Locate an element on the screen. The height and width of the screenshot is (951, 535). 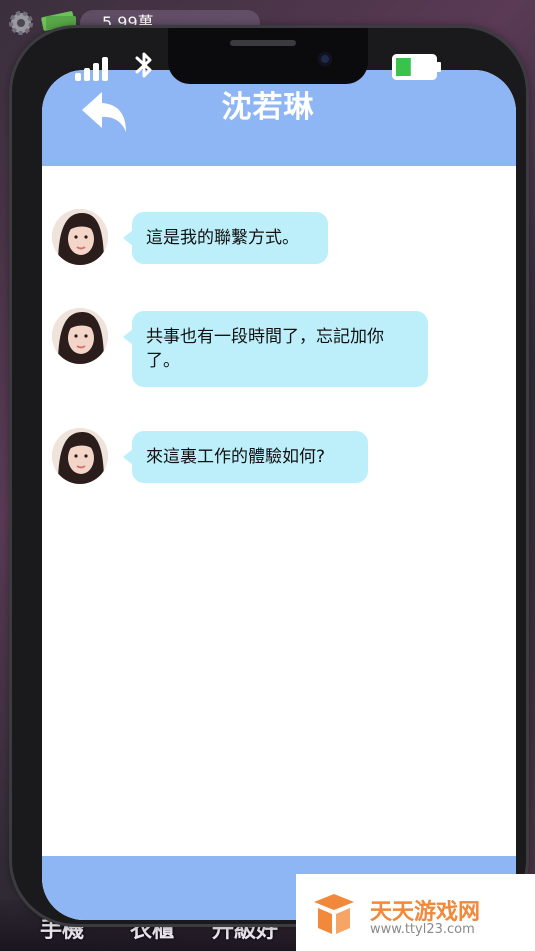
battery-icon is located at coordinates (416, 67).